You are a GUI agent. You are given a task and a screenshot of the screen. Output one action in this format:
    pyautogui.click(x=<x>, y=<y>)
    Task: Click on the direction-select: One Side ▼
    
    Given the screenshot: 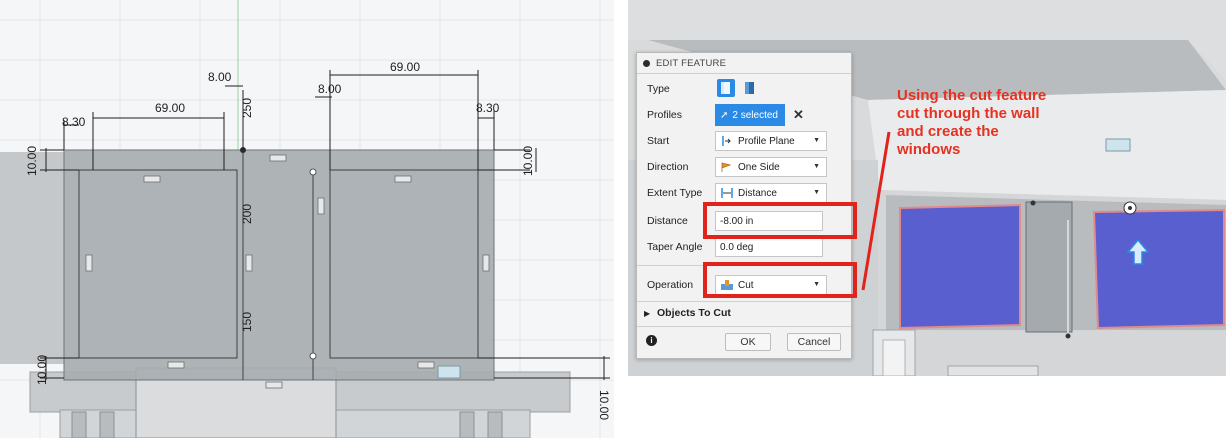 What is the action you would take?
    pyautogui.click(x=771, y=167)
    